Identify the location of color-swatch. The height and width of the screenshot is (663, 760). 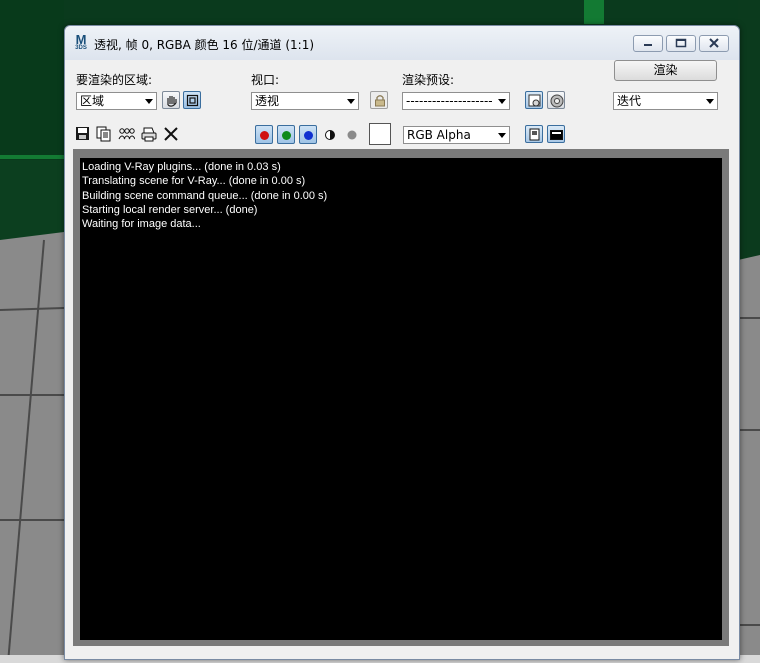
(380, 134).